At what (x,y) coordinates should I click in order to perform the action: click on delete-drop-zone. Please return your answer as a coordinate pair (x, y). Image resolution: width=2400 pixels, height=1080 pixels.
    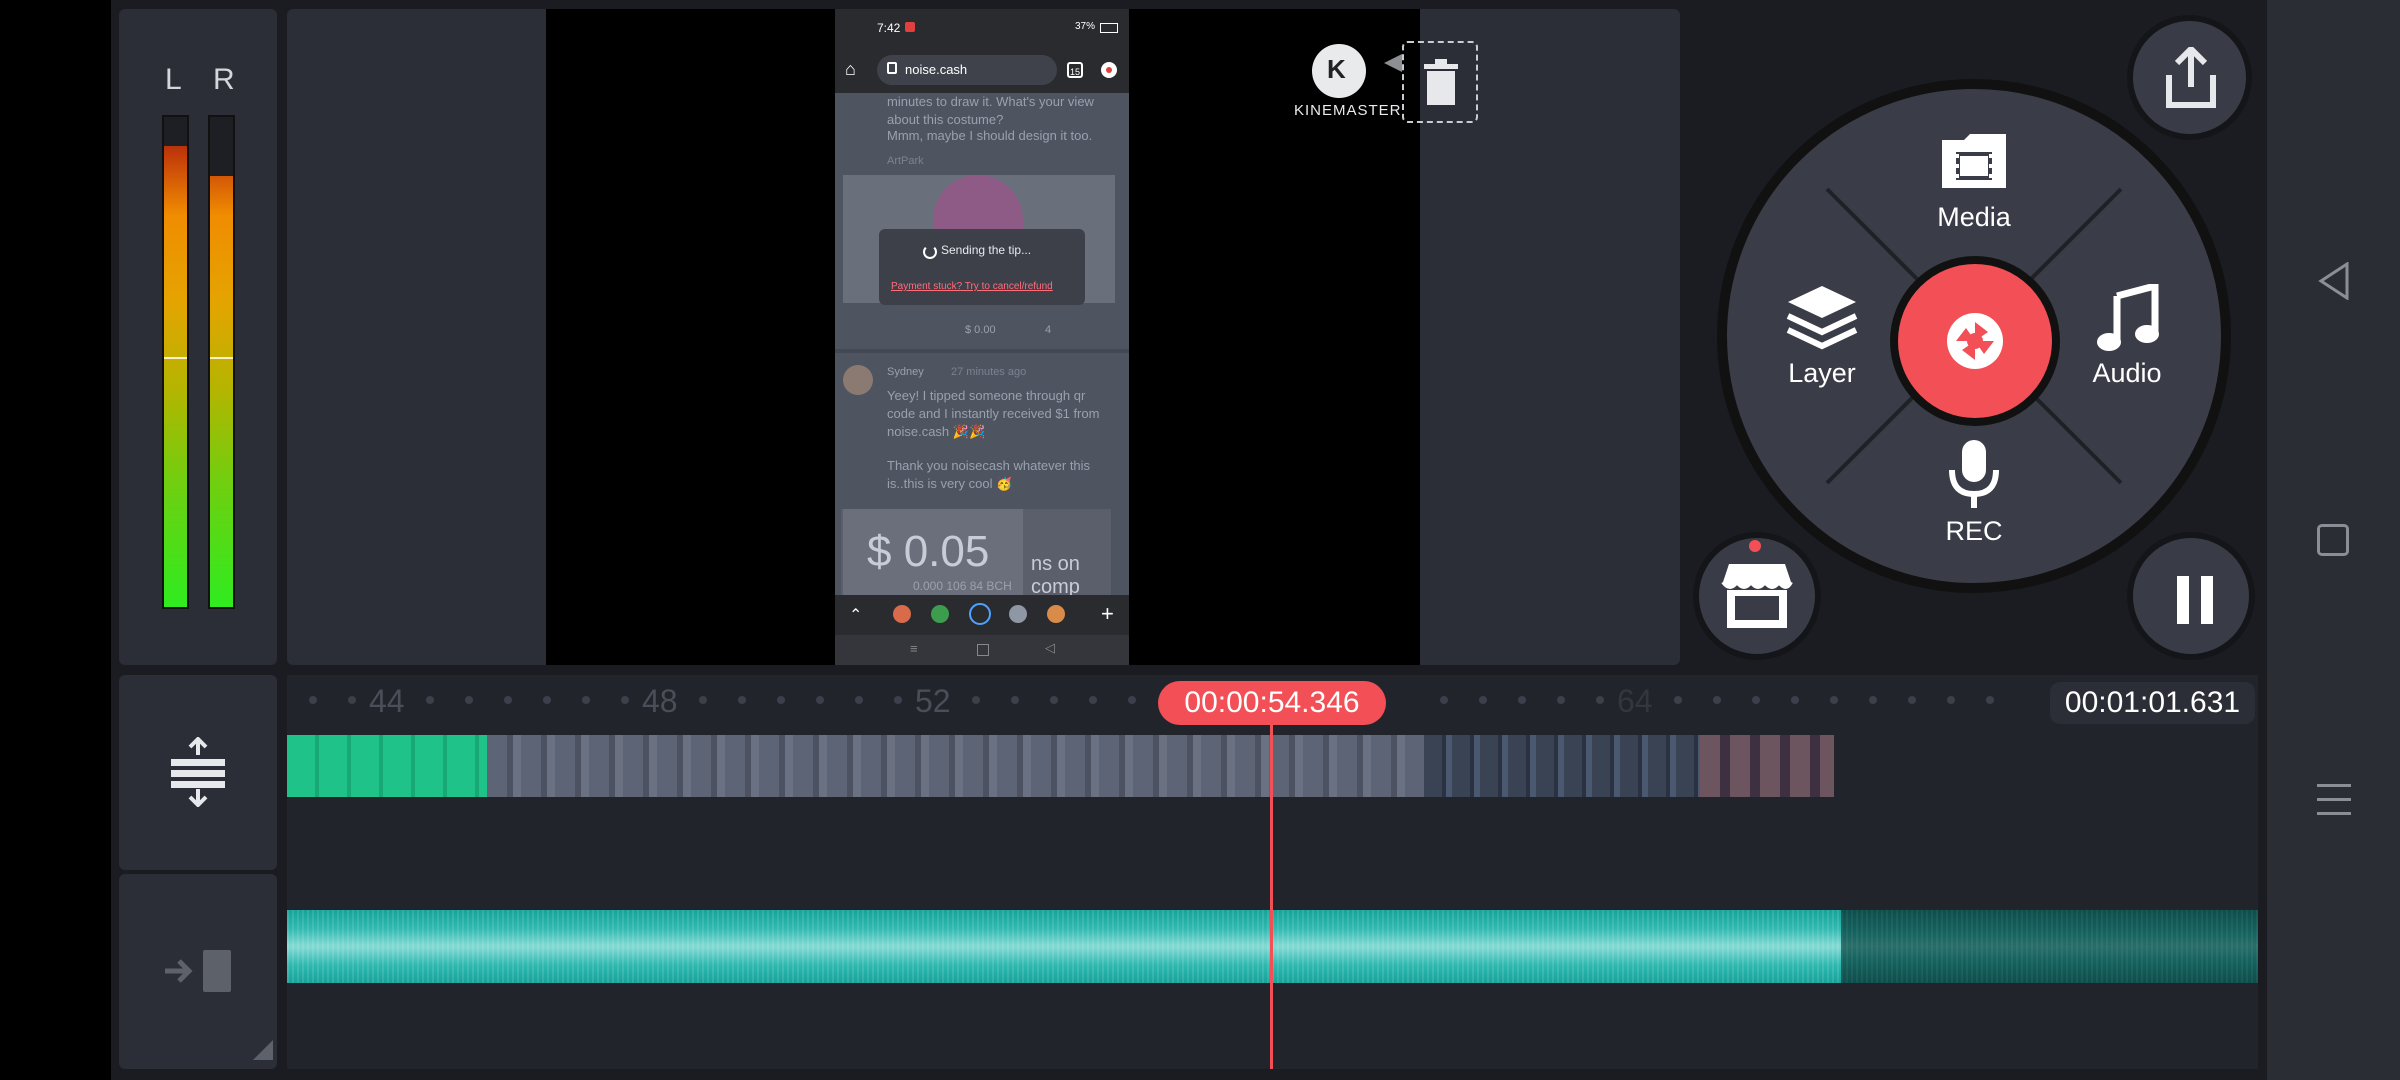
    Looking at the image, I should click on (1440, 82).